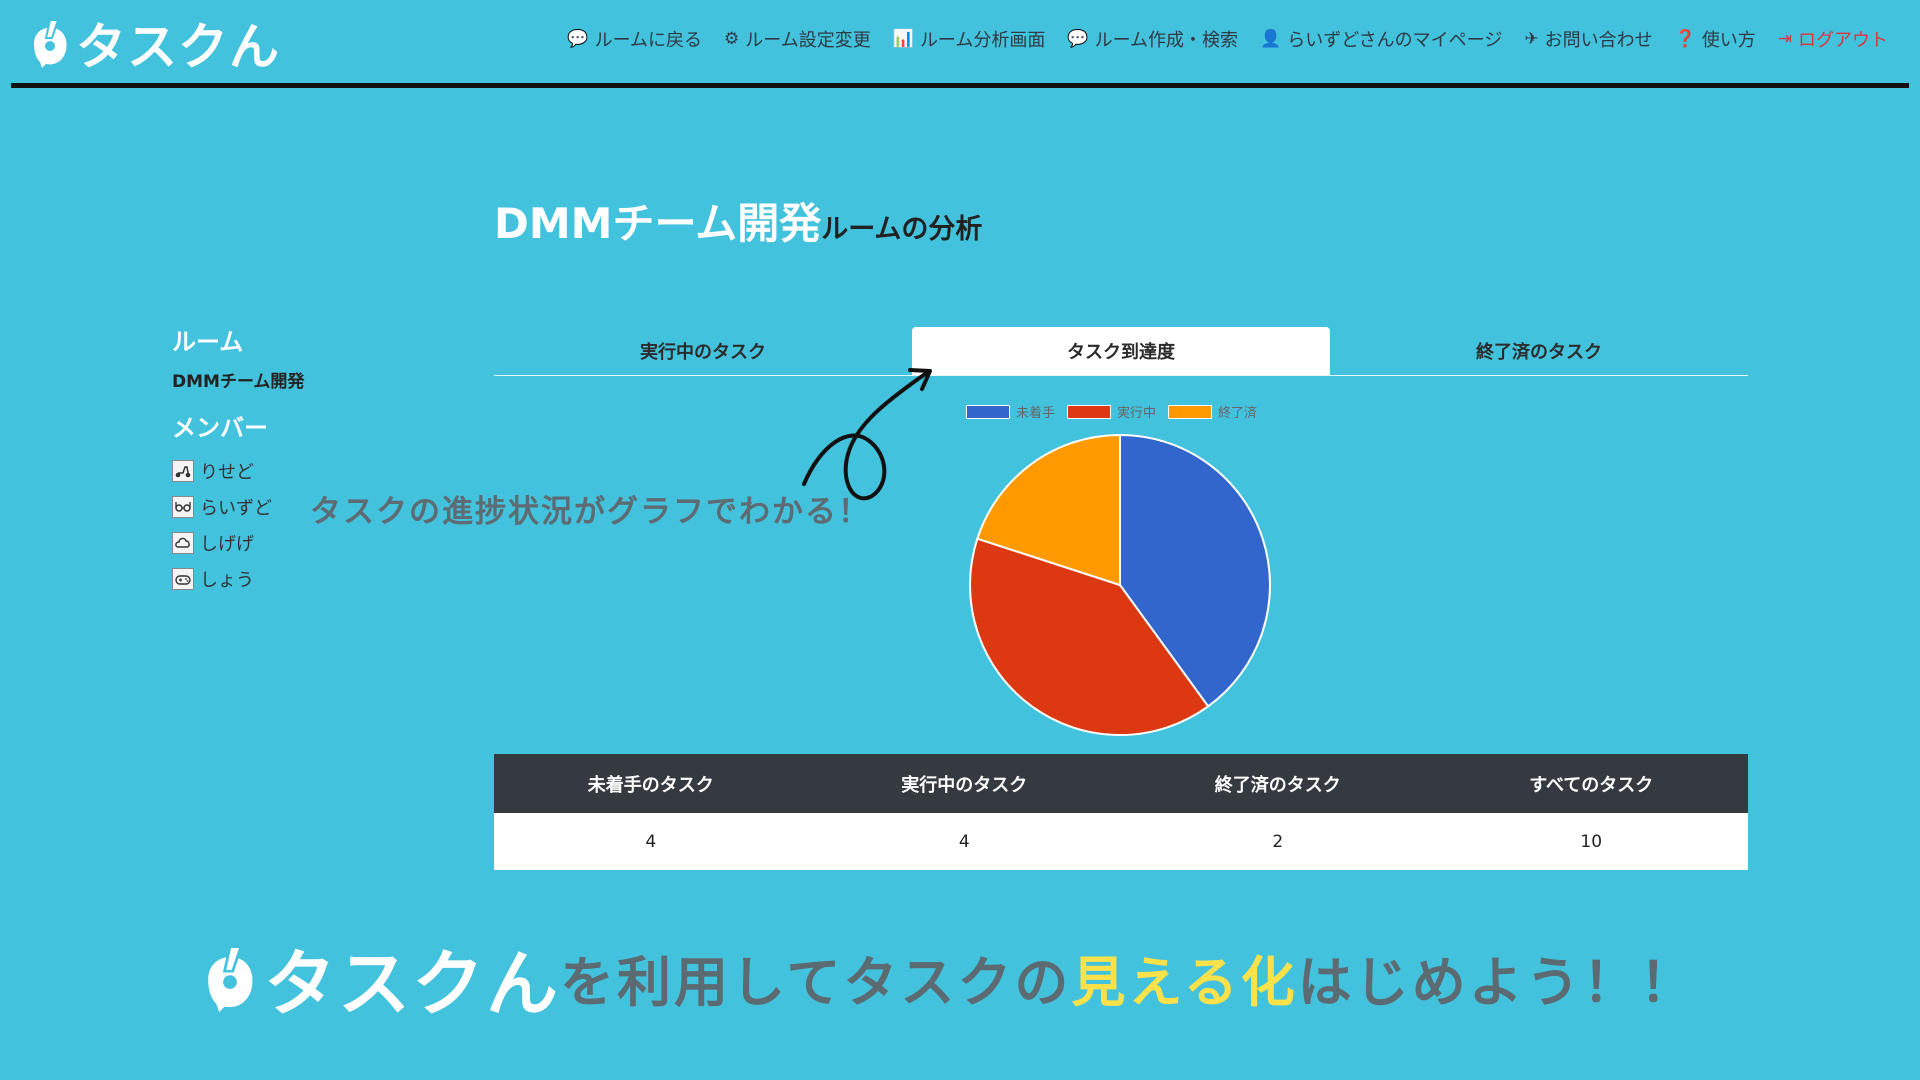  I want to click on banner-logo-text: タスクん, so click(412, 984).